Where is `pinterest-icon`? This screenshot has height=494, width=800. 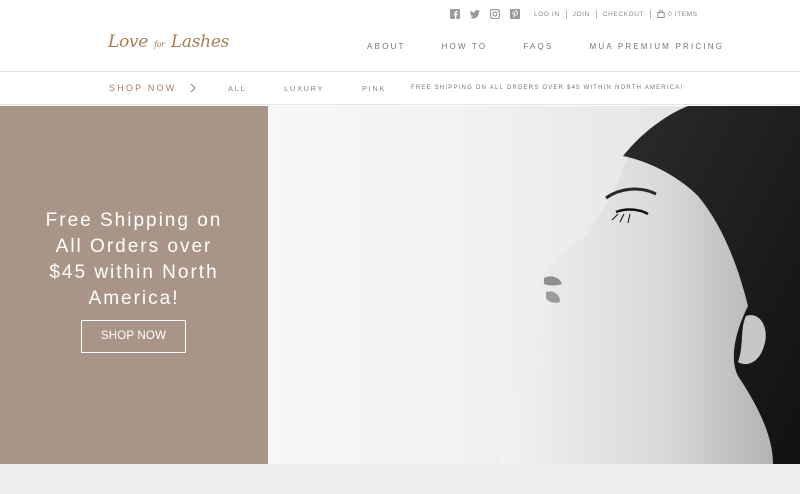 pinterest-icon is located at coordinates (515, 14).